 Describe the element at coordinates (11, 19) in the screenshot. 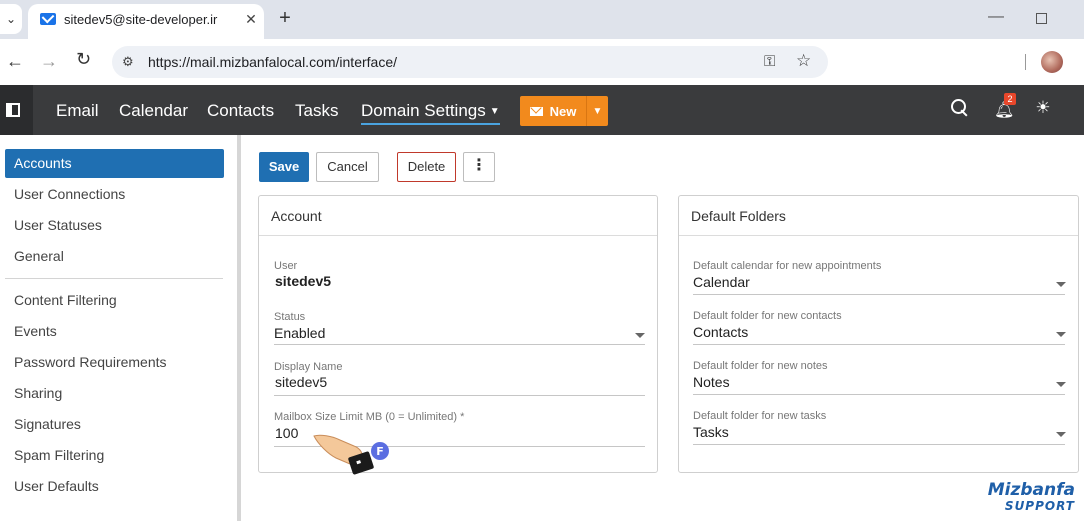

I see `tab-search-chevron-icon: ⌄` at that location.